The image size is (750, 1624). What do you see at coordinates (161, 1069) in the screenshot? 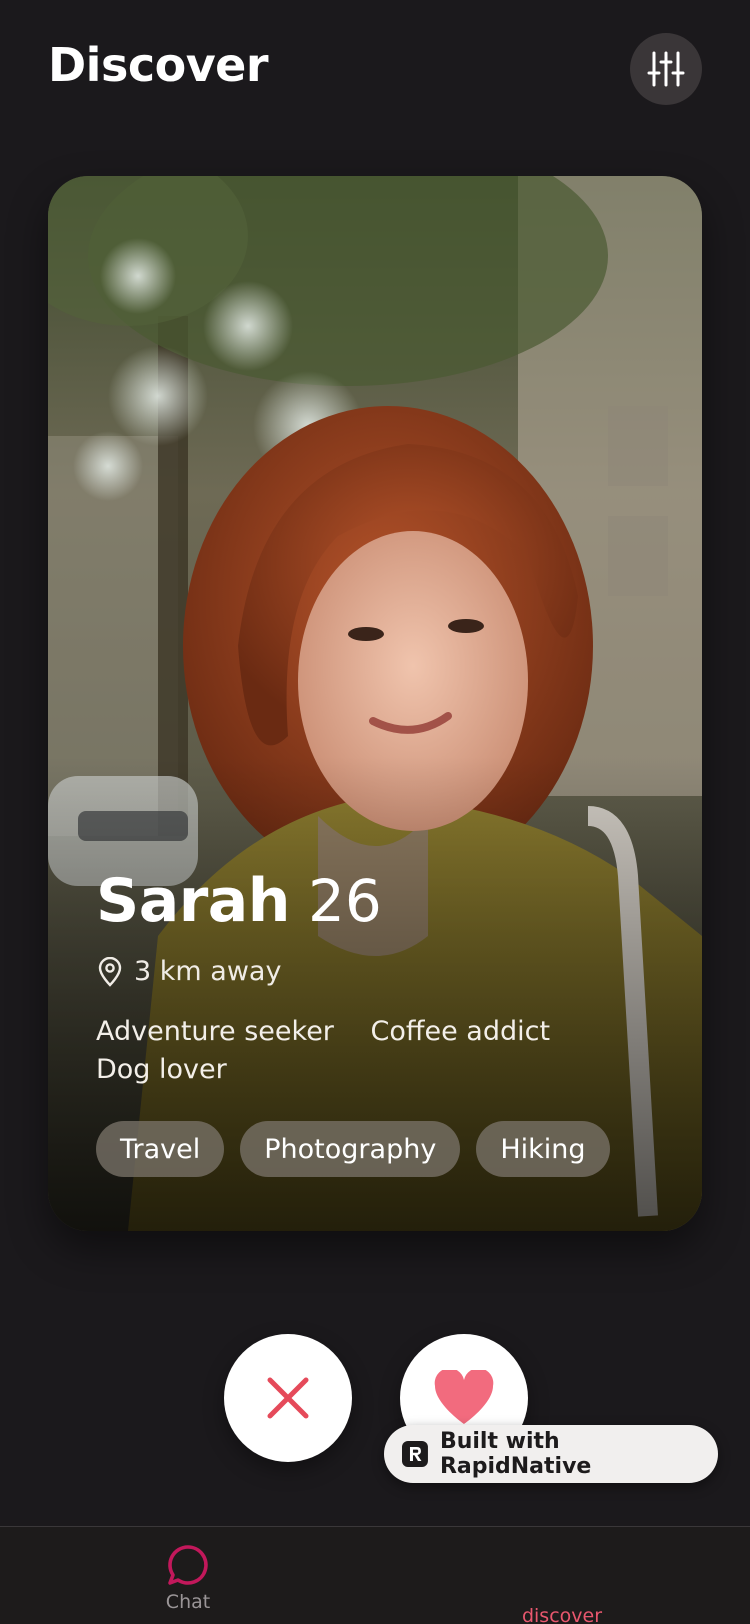
I see `bio-item: Dog lover` at bounding box center [161, 1069].